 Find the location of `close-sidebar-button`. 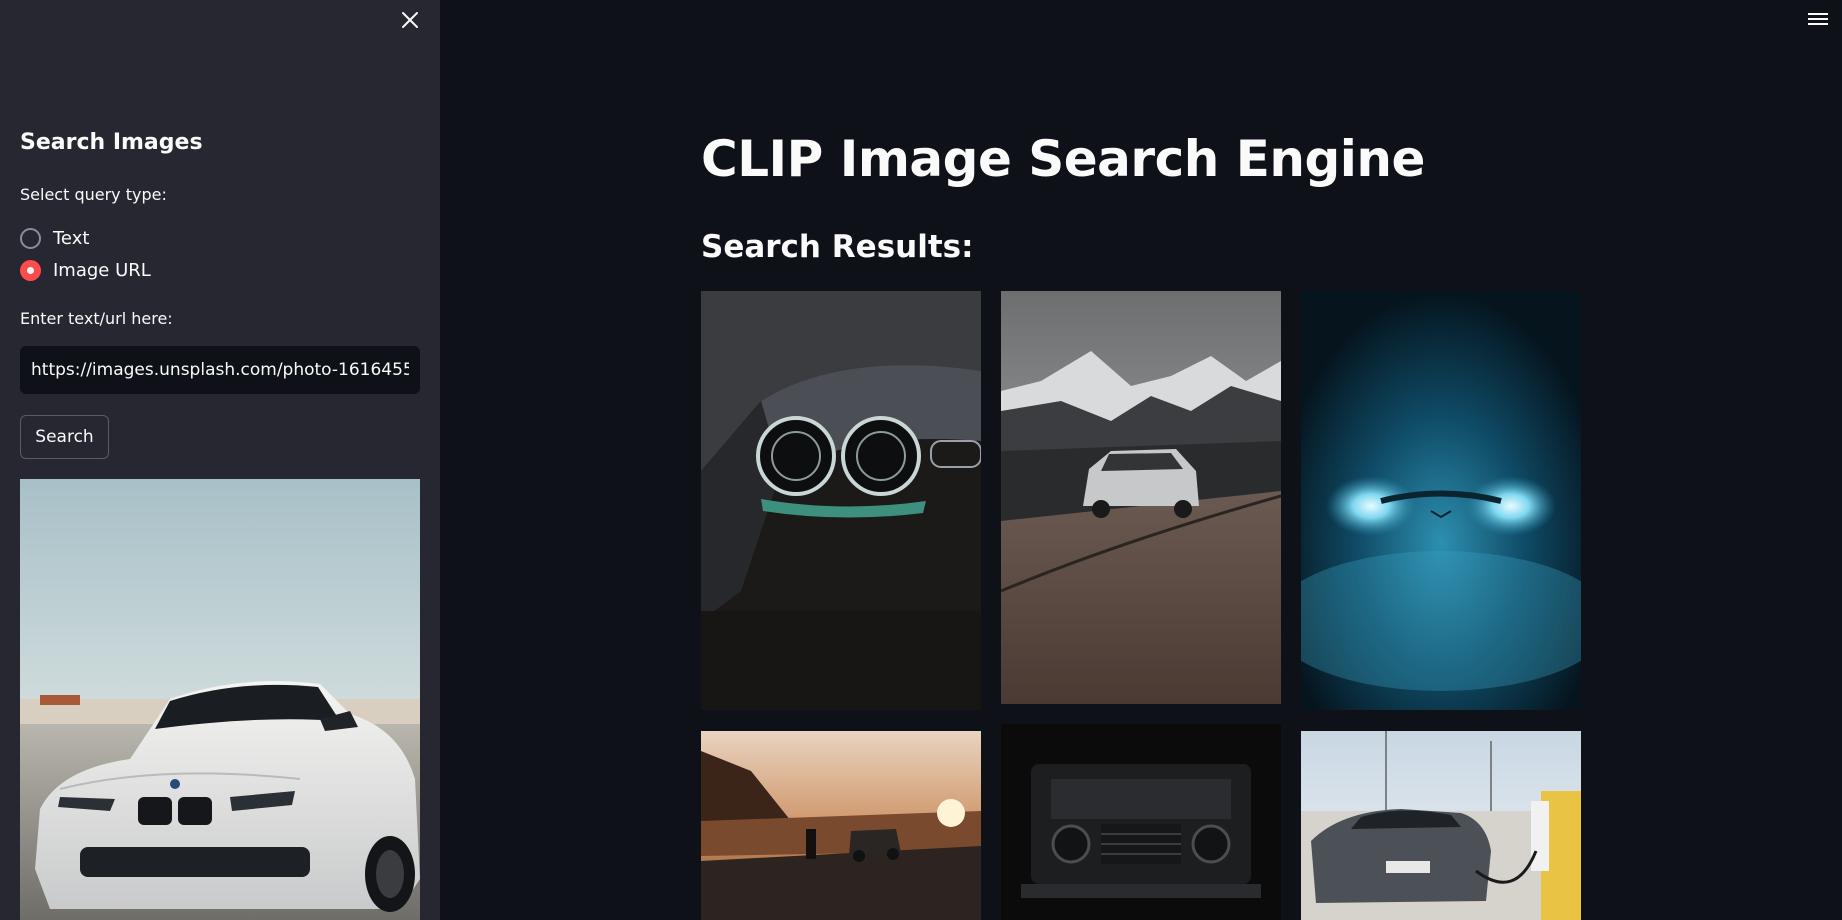

close-sidebar-button is located at coordinates (410, 20).